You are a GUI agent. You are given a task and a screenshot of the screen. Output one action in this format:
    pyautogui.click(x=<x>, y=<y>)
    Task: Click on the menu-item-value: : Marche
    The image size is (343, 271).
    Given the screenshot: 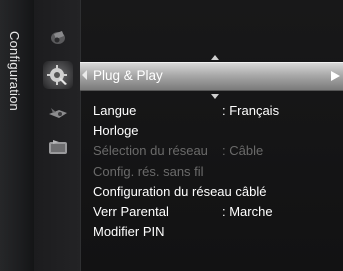 What is the action you would take?
    pyautogui.click(x=247, y=211)
    